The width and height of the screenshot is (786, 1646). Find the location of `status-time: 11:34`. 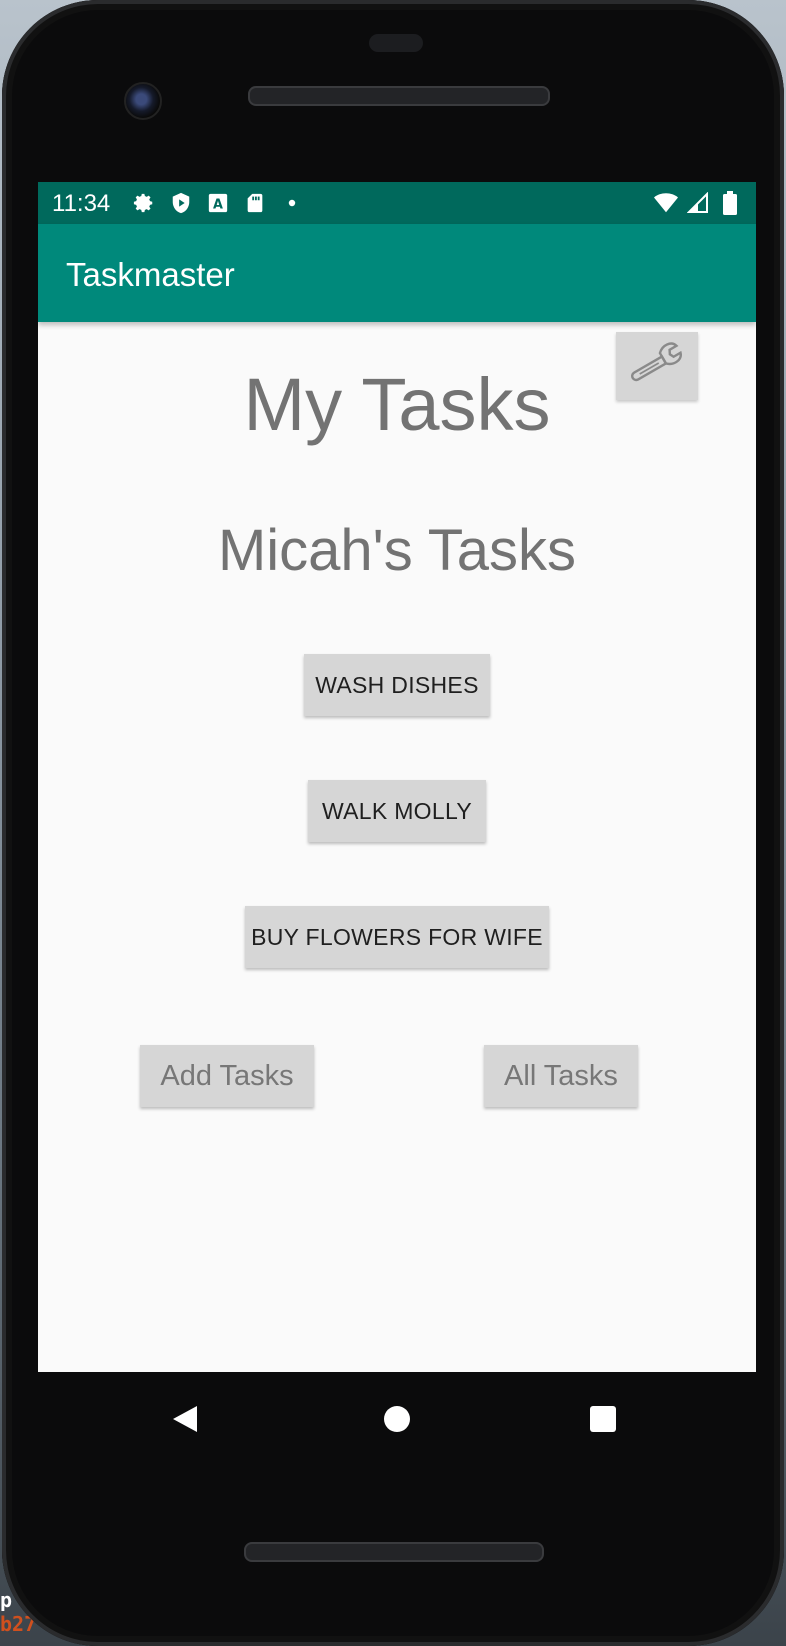

status-time: 11:34 is located at coordinates (81, 203).